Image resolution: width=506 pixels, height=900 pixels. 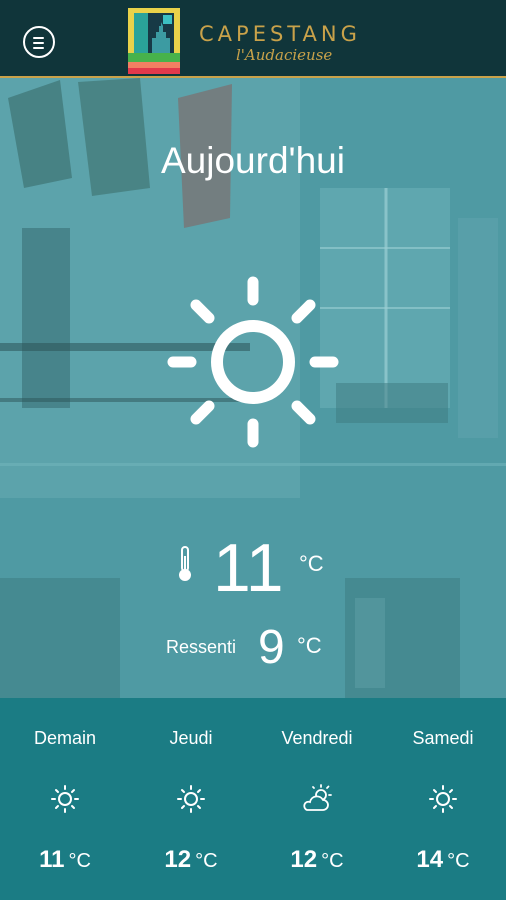 I want to click on feels-like-unit: °C, so click(x=309, y=645).